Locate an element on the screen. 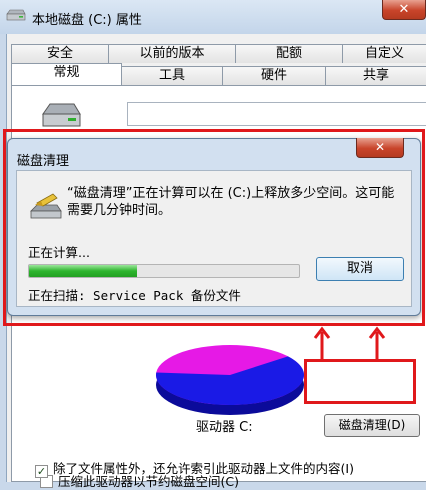  annotation-arrows is located at coordinates (349, 343).